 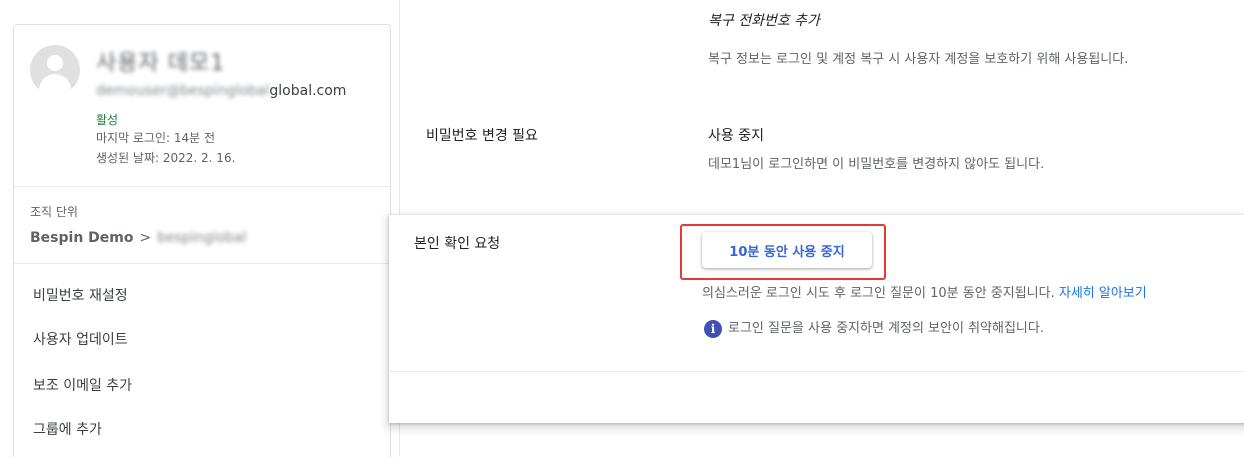 What do you see at coordinates (183, 91) in the screenshot?
I see `user-email-masked: demouser@bespinglobal` at bounding box center [183, 91].